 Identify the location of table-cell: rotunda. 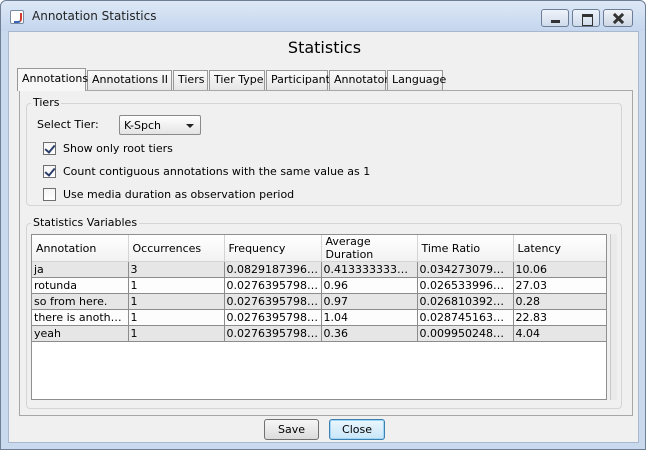
(80, 285).